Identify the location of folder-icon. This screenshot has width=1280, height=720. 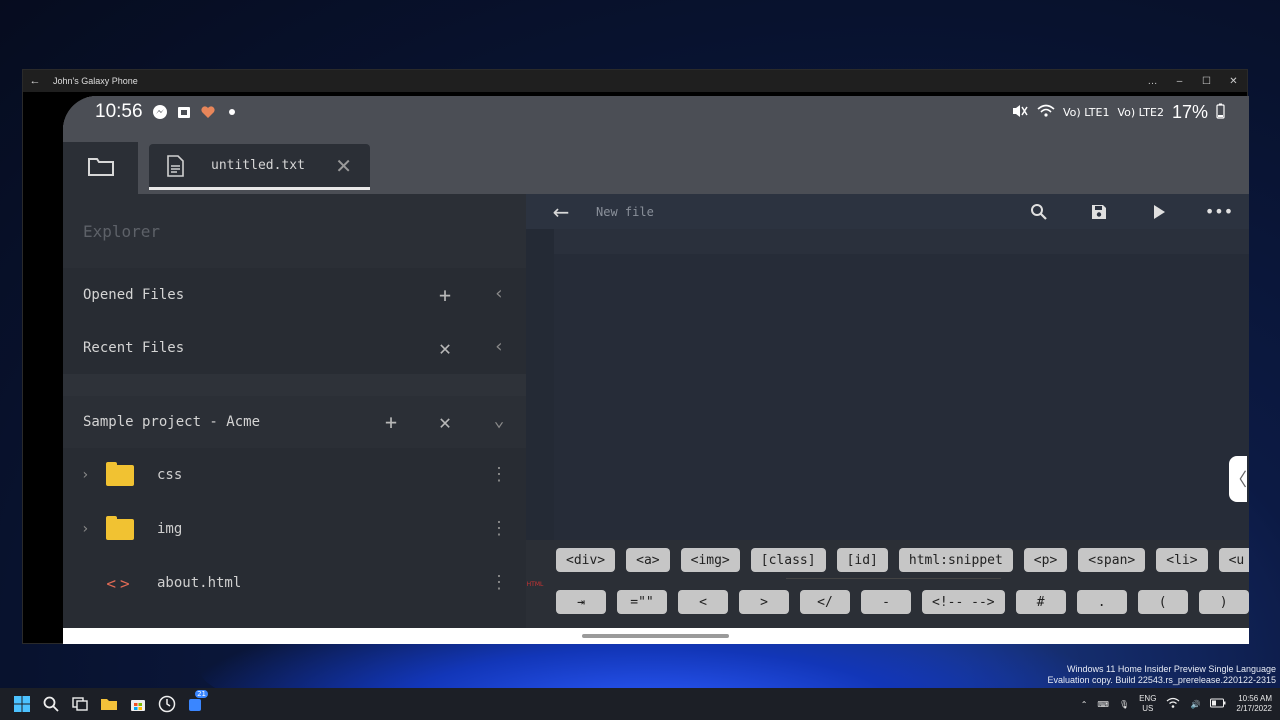
(120, 527).